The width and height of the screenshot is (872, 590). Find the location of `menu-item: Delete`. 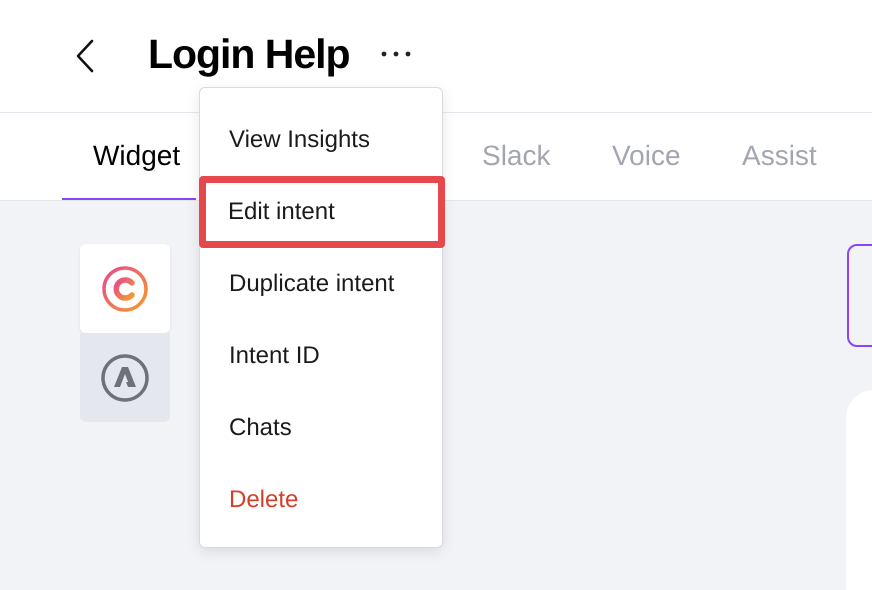

menu-item: Delete is located at coordinates (321, 500).